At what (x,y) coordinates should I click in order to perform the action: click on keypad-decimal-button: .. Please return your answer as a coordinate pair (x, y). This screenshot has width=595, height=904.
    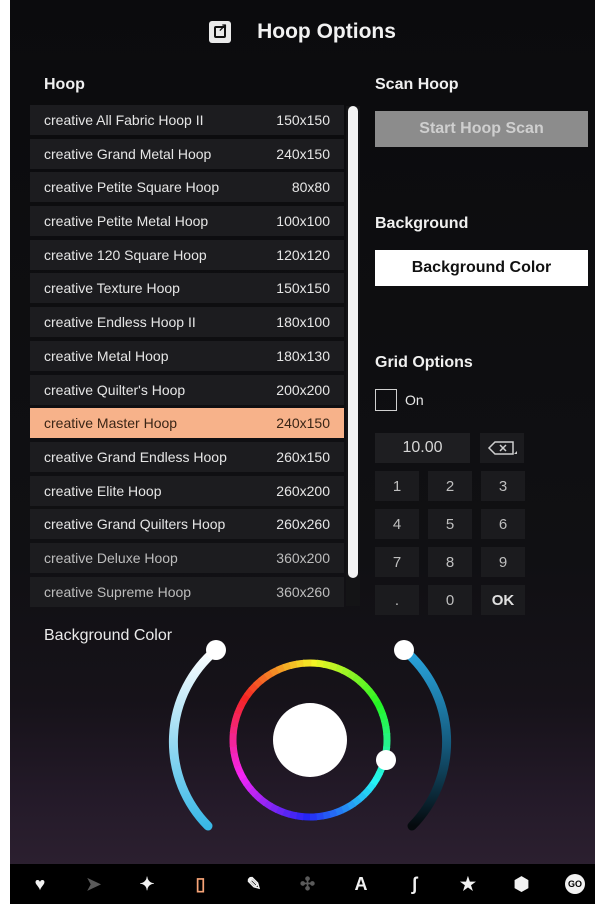
    Looking at the image, I should click on (397, 600).